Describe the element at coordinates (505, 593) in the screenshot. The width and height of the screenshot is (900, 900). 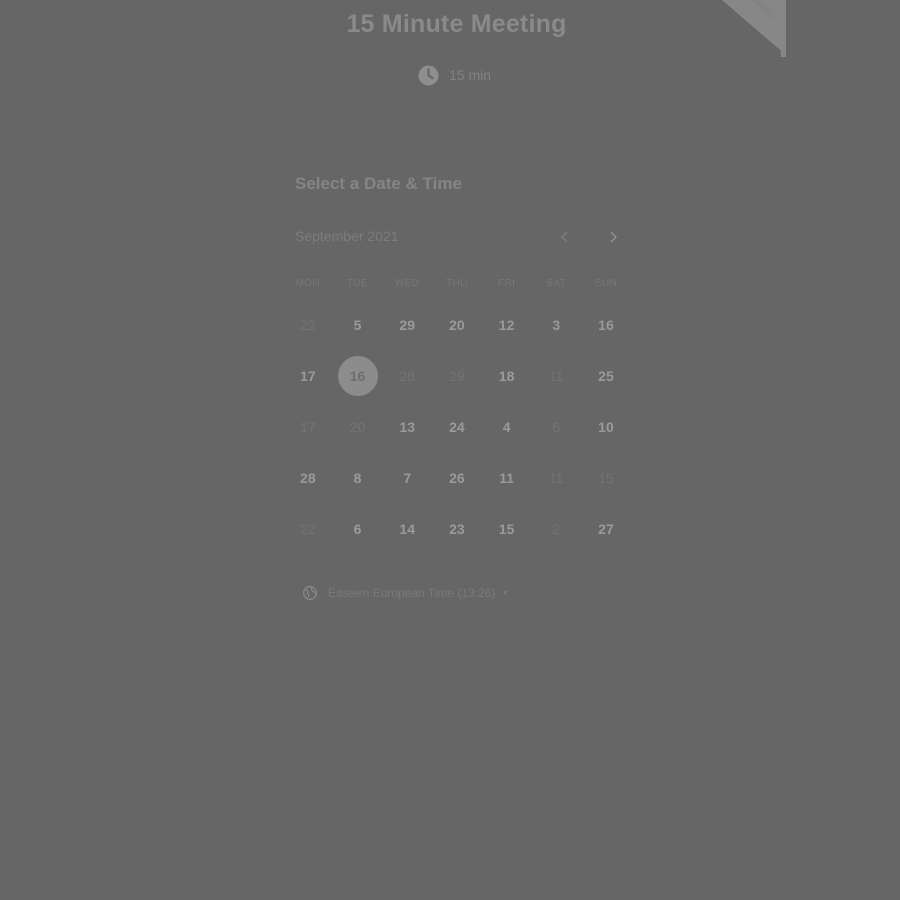
I see `caret-down-icon: ▼` at that location.